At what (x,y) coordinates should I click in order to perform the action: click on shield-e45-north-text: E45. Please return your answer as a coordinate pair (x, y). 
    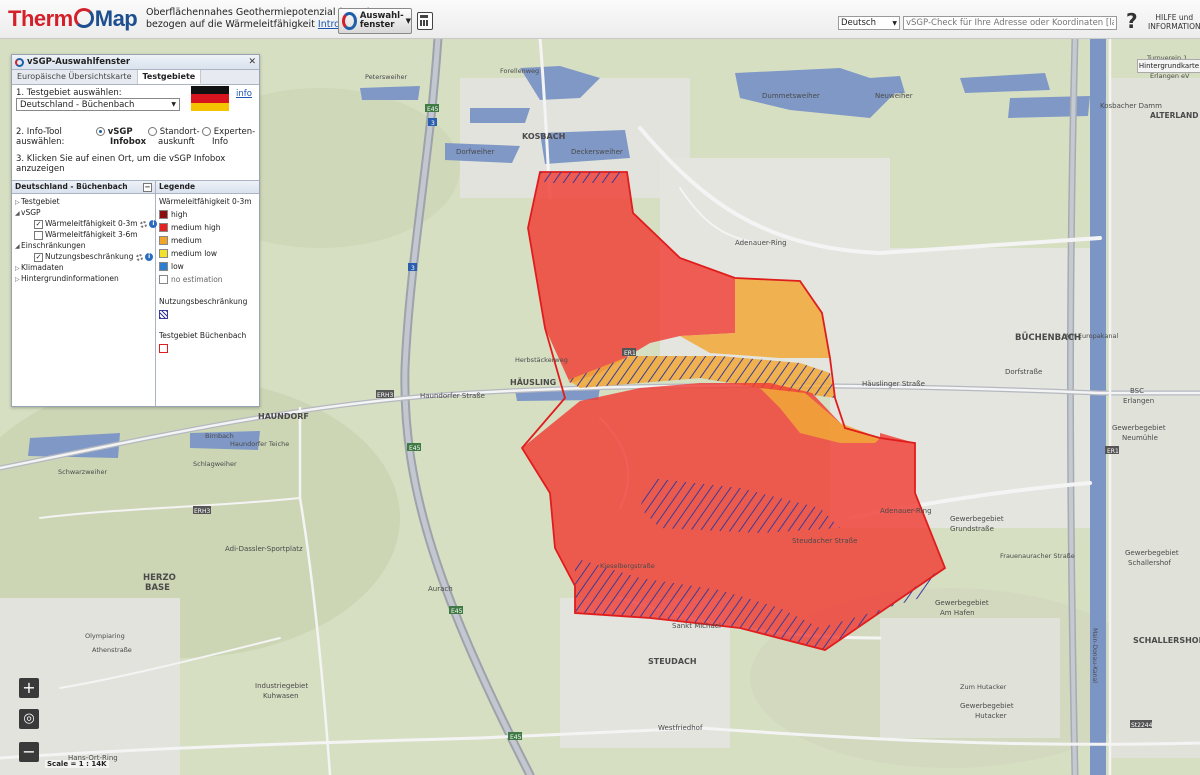
    Looking at the image, I should click on (433, 109).